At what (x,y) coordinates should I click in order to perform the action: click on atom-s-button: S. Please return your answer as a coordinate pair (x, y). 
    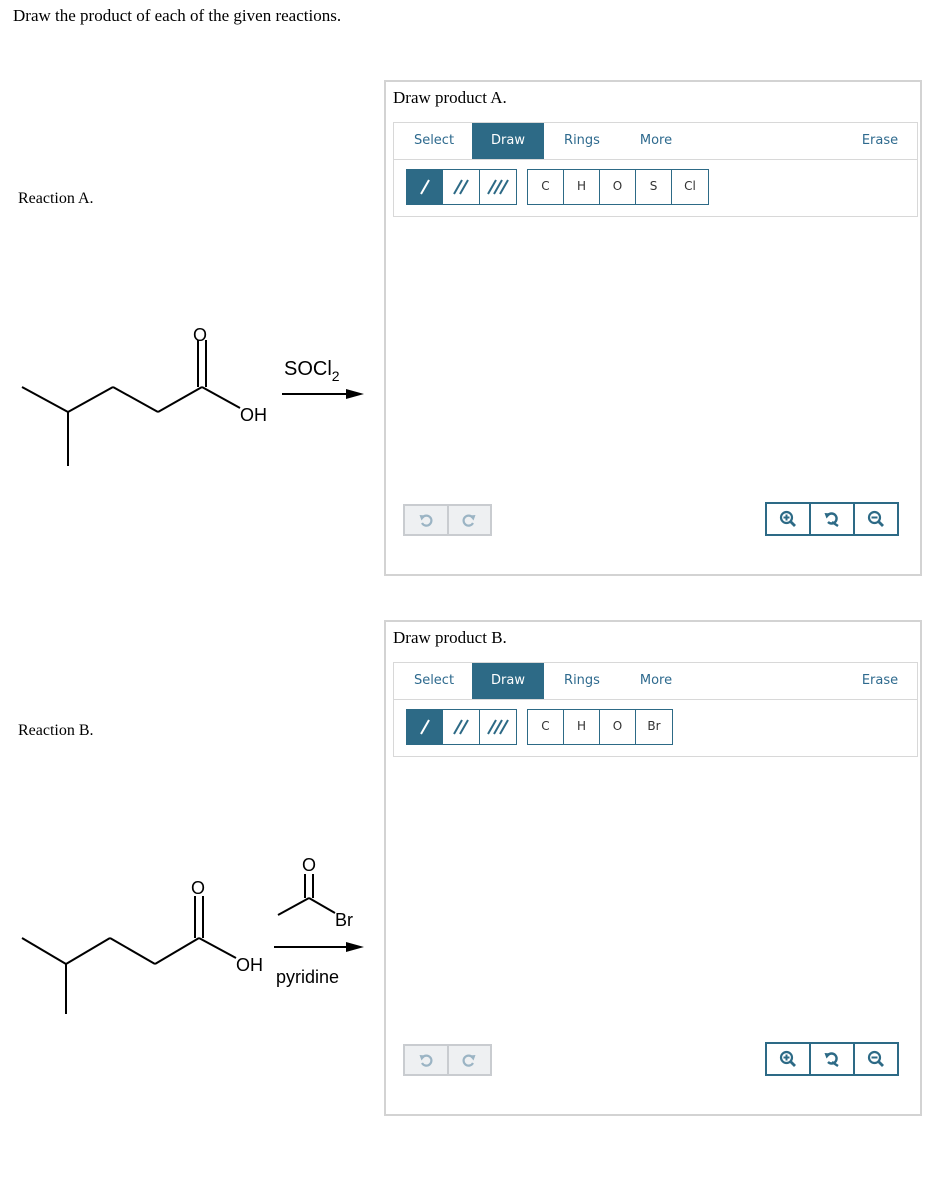
    Looking at the image, I should click on (654, 187).